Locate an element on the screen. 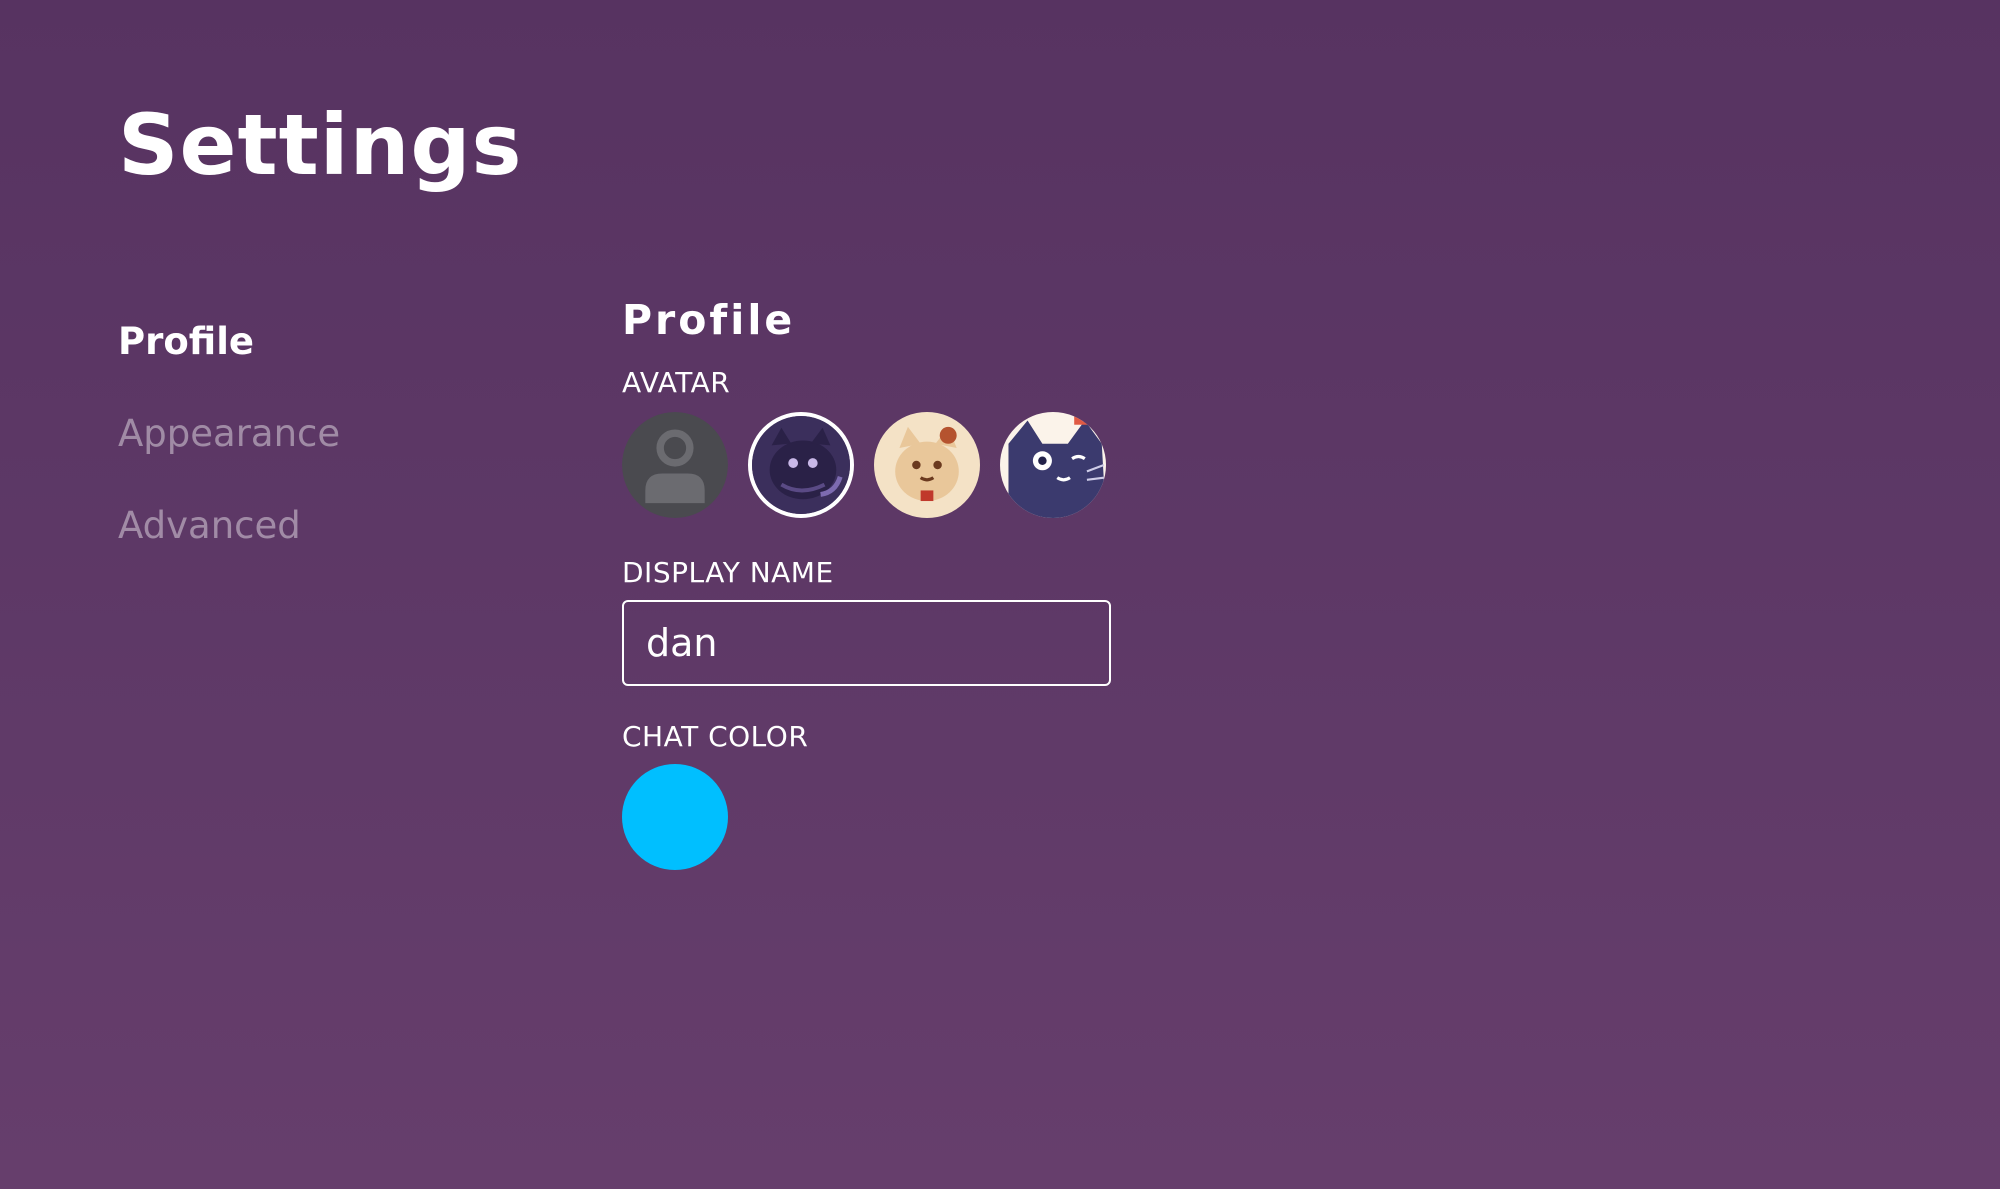 This screenshot has height=1189, width=2000. section-title: Profile is located at coordinates (709, 320).